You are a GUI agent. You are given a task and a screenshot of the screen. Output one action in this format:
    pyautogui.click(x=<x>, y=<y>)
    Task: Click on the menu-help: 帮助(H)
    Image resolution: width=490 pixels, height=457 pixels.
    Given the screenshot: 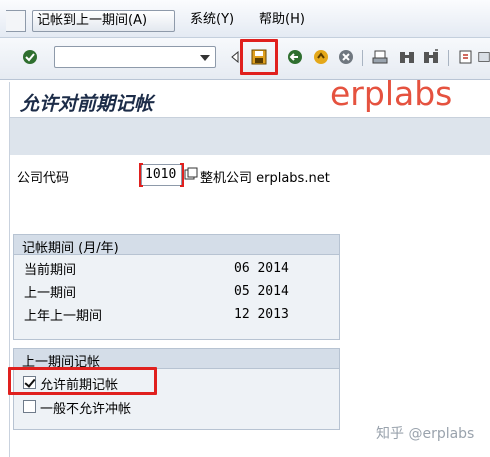 What is the action you would take?
    pyautogui.click(x=282, y=21)
    